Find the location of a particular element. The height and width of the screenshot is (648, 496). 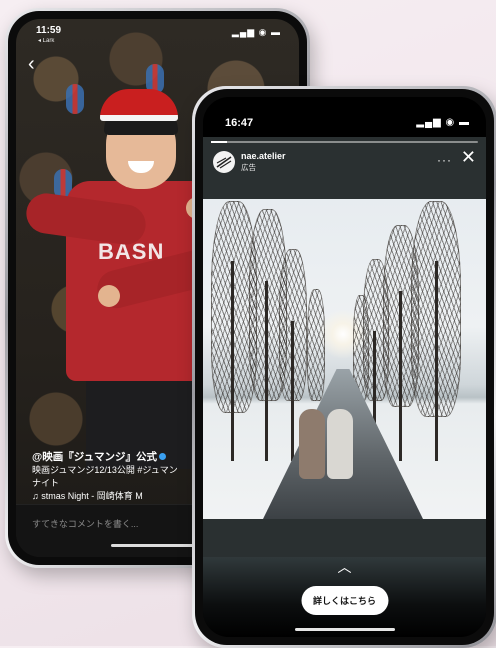

sponsored-label: 広告 is located at coordinates (248, 167).